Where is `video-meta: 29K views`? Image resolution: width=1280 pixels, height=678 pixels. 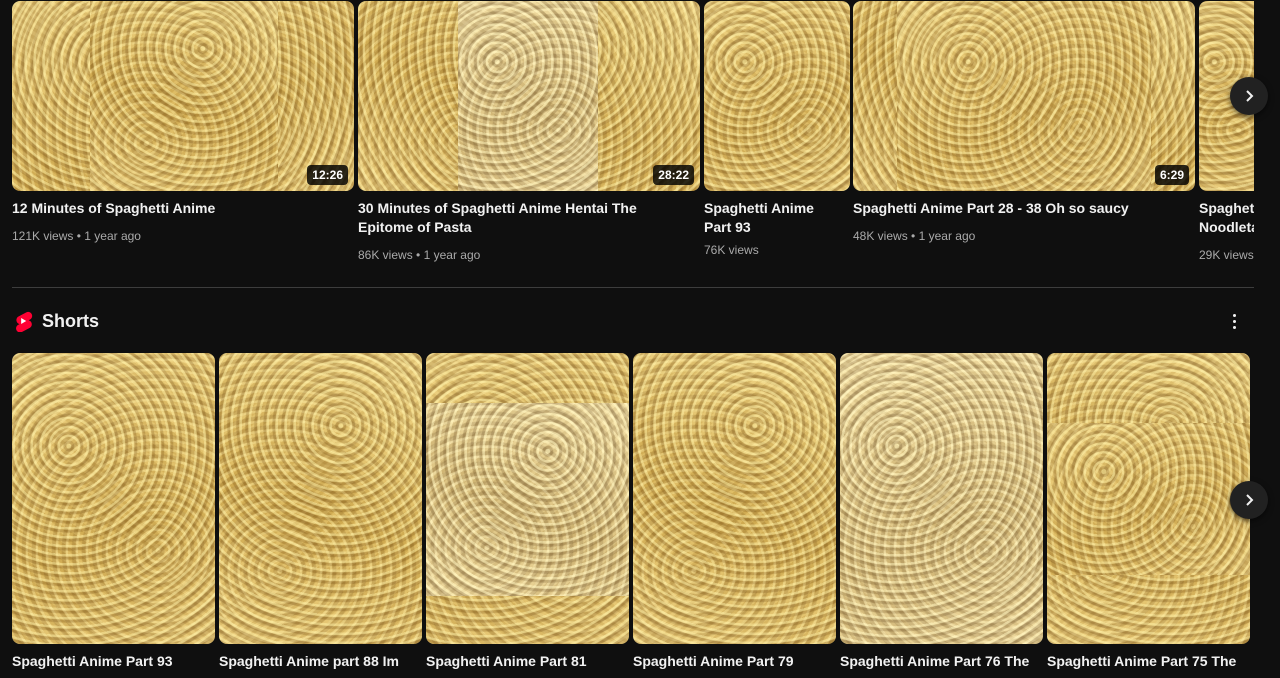 video-meta: 29K views is located at coordinates (1226, 255).